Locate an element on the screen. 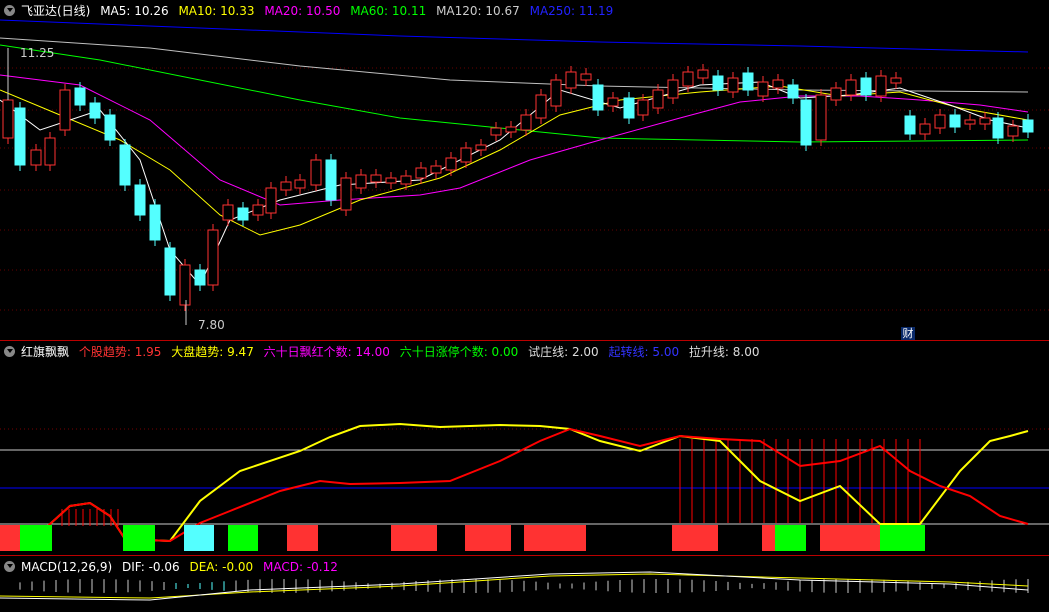 The image size is (1049, 612). dea-line is located at coordinates (514, 586).